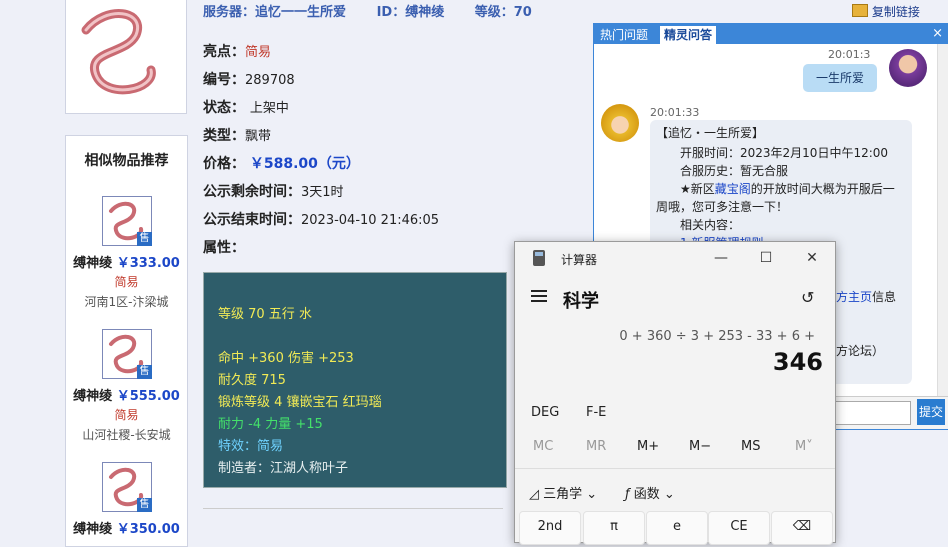 The image size is (948, 547). I want to click on reply-time: 20:01:33, so click(675, 112).